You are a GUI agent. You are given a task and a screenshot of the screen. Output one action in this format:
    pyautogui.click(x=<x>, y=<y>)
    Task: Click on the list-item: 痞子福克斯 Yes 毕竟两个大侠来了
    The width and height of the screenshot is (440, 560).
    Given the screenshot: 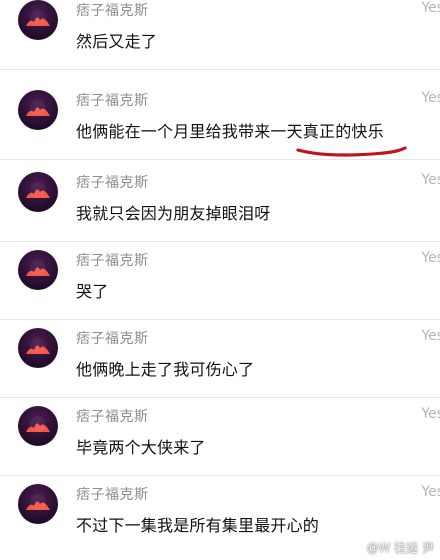 What is the action you would take?
    pyautogui.click(x=220, y=437)
    